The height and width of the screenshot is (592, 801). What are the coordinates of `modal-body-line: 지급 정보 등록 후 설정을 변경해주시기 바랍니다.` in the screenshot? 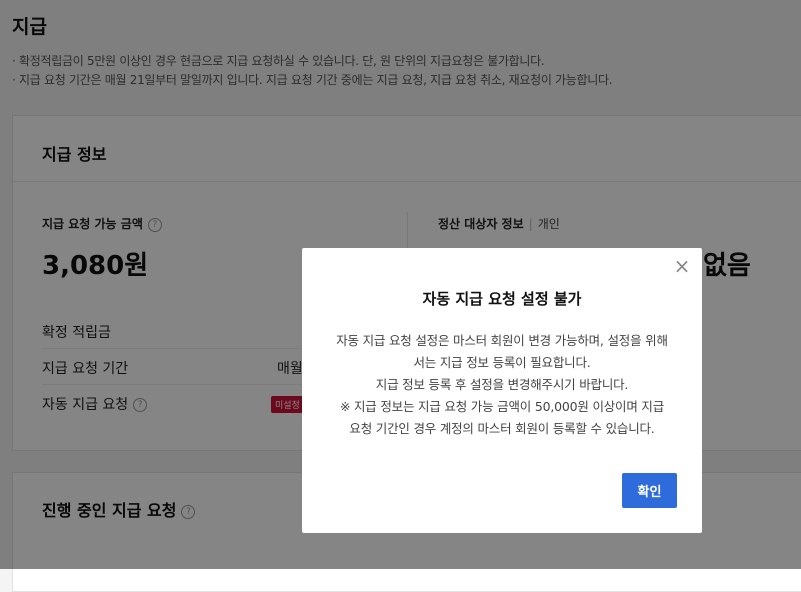 It's located at (502, 384).